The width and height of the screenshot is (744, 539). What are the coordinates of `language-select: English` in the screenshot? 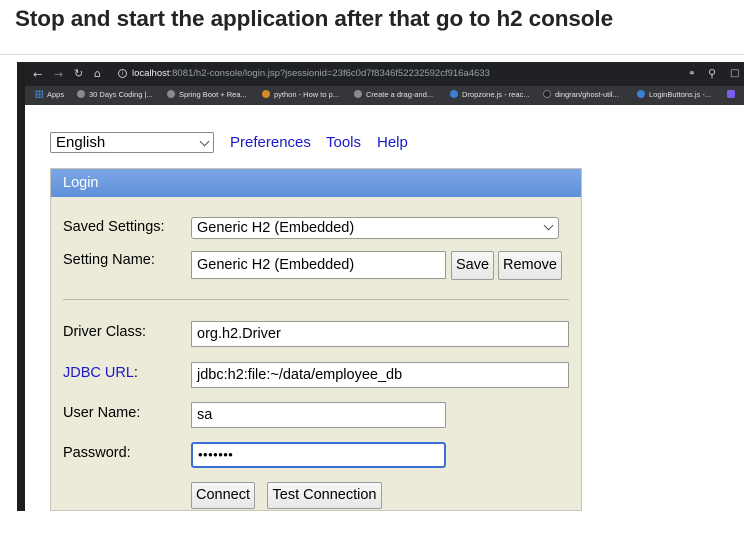 It's located at (132, 142).